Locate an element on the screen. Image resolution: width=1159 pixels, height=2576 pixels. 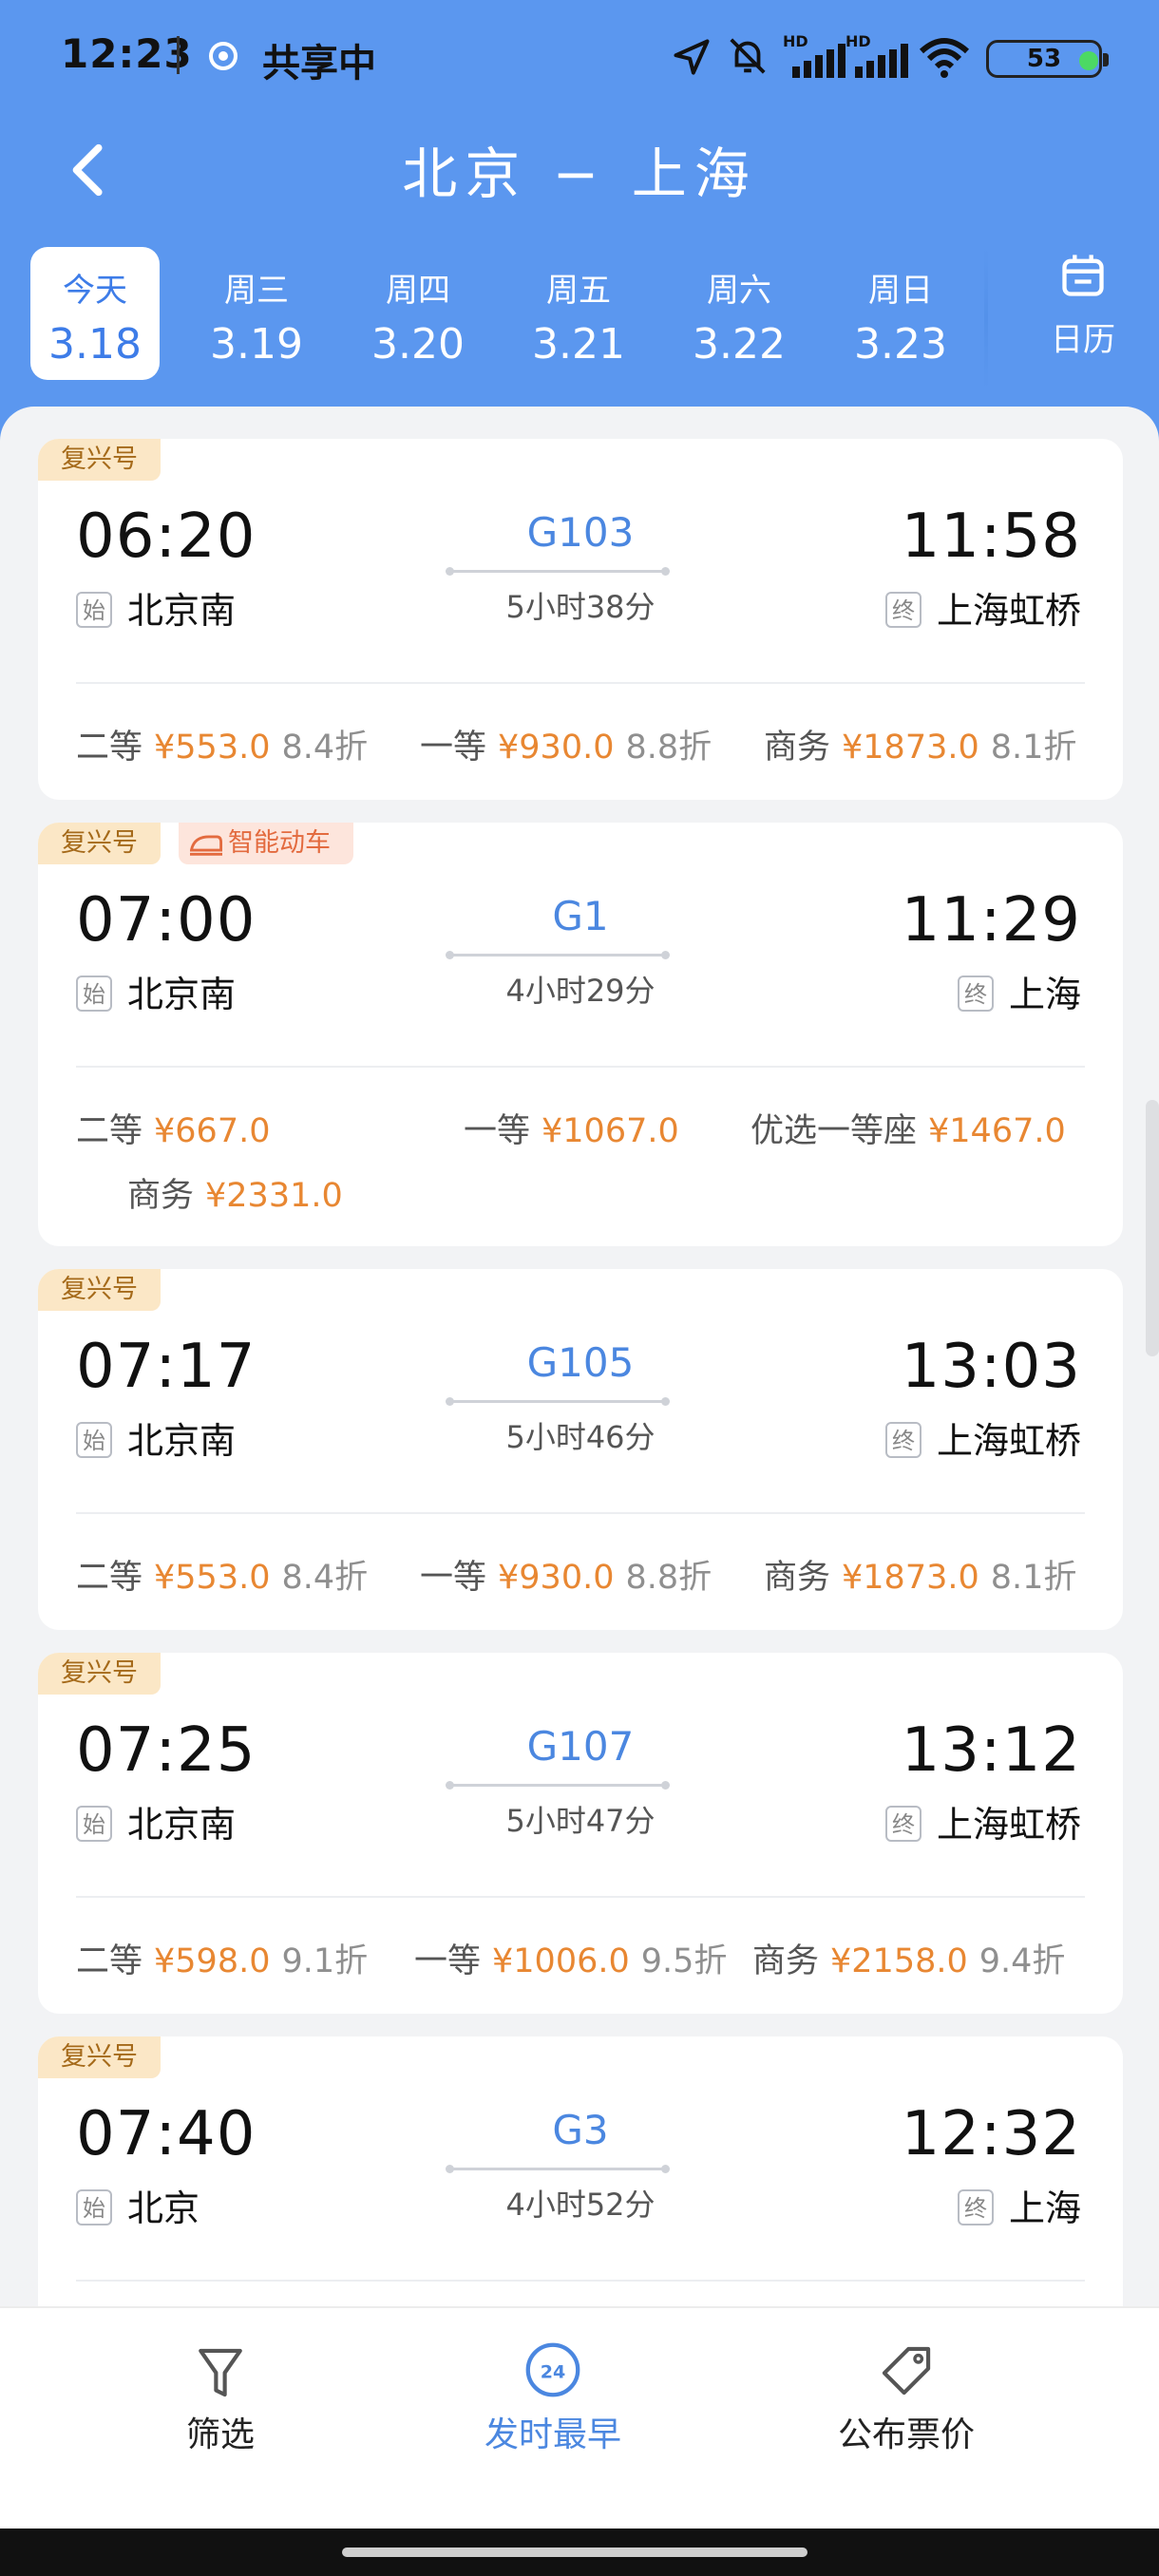
seat-second-class: 二等 ¥553.0 8.4折 is located at coordinates (222, 1574).